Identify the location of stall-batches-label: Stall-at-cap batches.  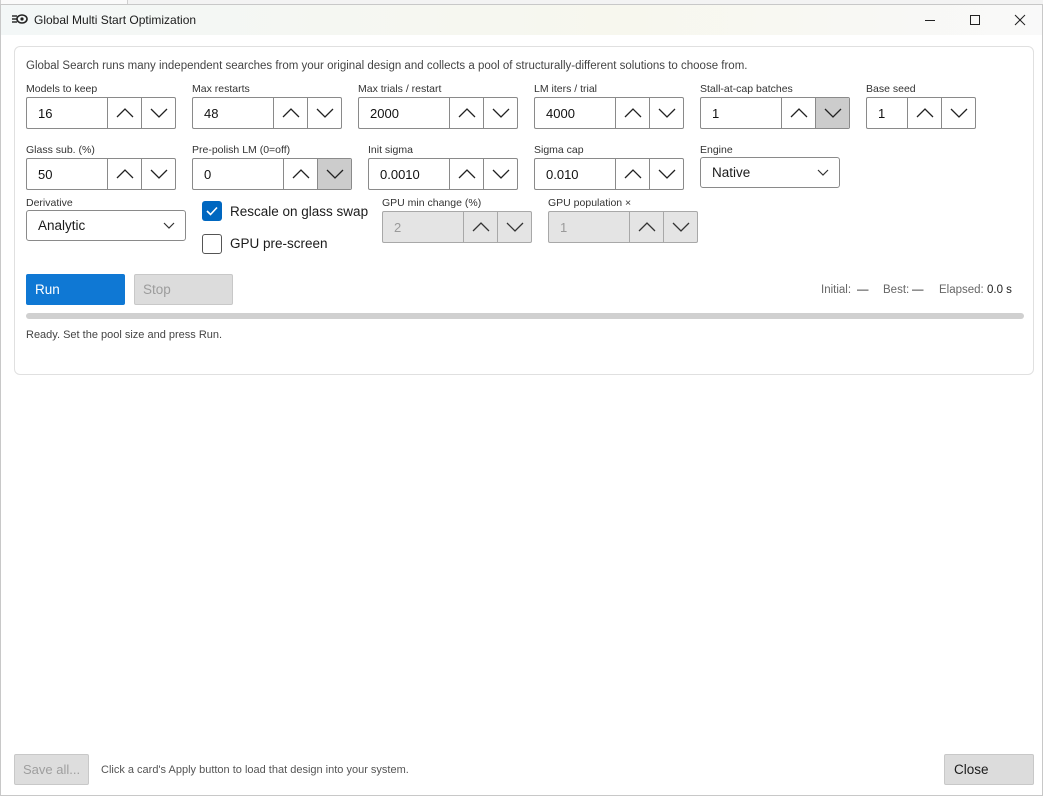
(746, 89).